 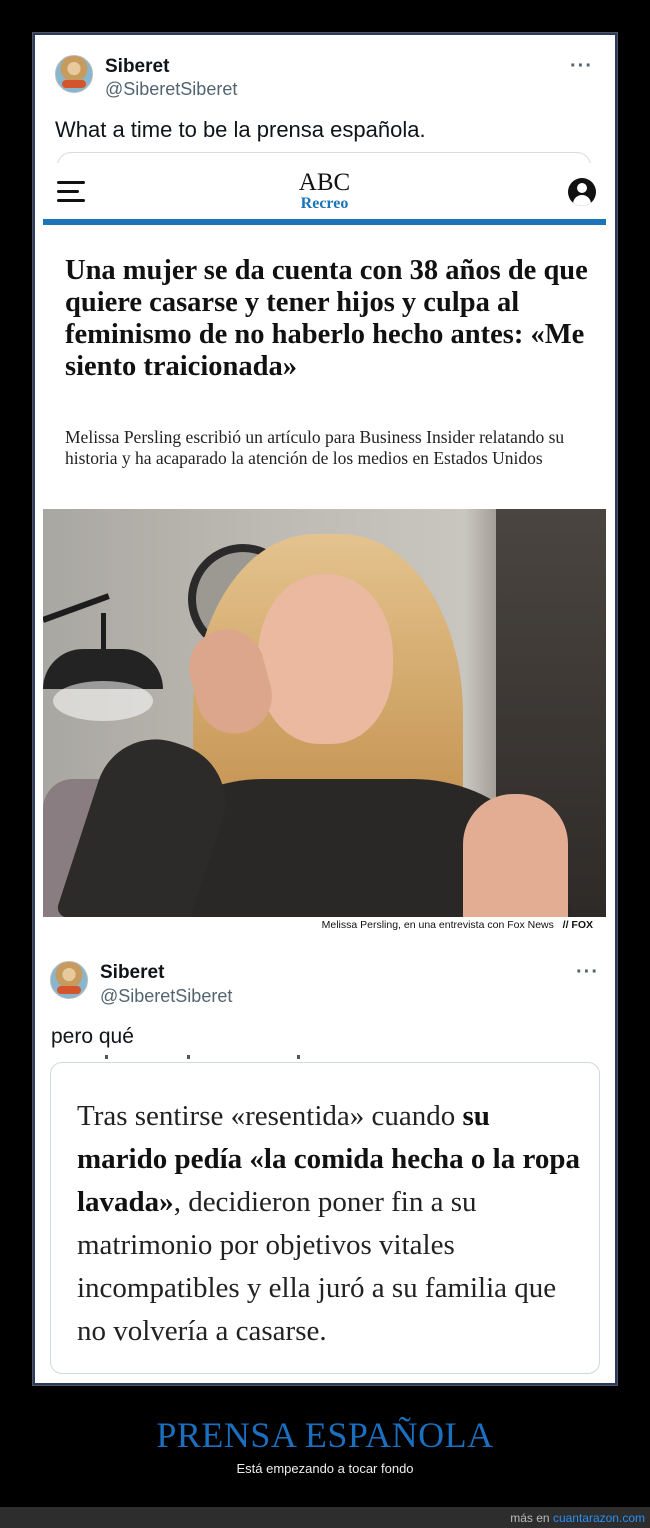 I want to click on section-label: Recreo, so click(x=324, y=204).